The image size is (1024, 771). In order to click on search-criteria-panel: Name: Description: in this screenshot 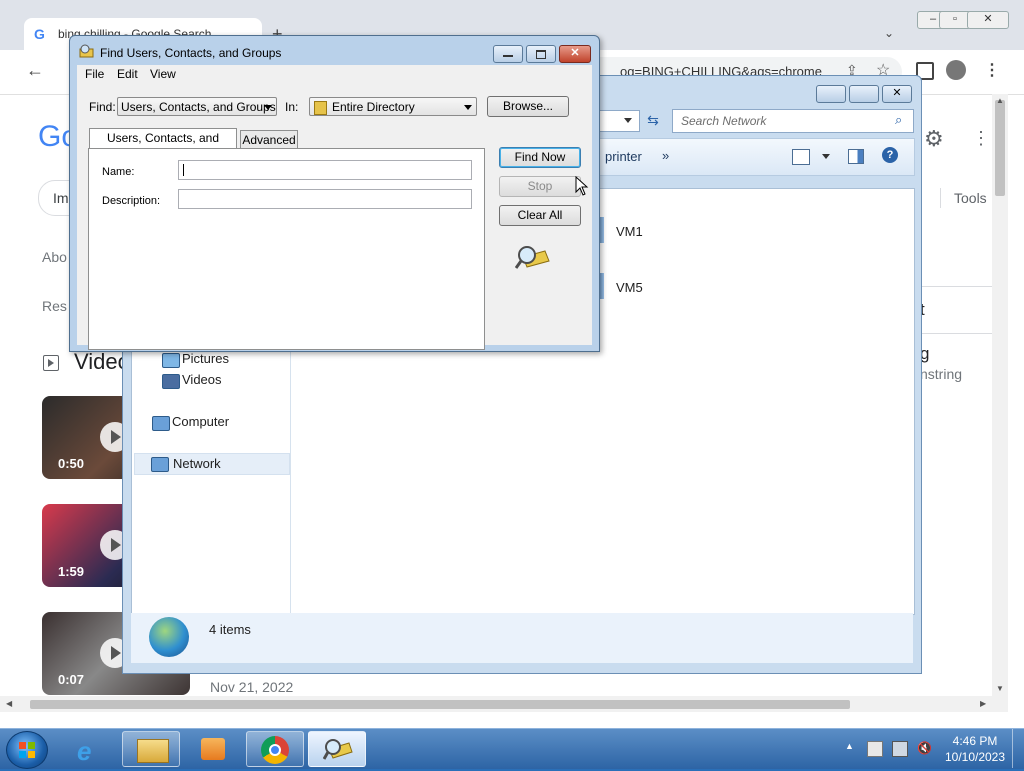, I will do `click(286, 249)`.